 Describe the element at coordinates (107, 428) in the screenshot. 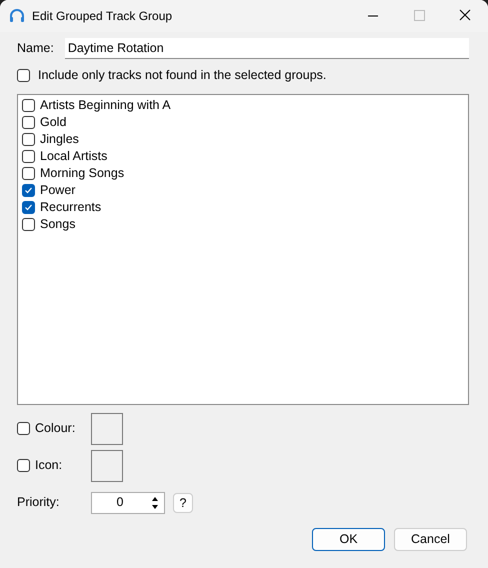

I see `colour-swatch` at that location.